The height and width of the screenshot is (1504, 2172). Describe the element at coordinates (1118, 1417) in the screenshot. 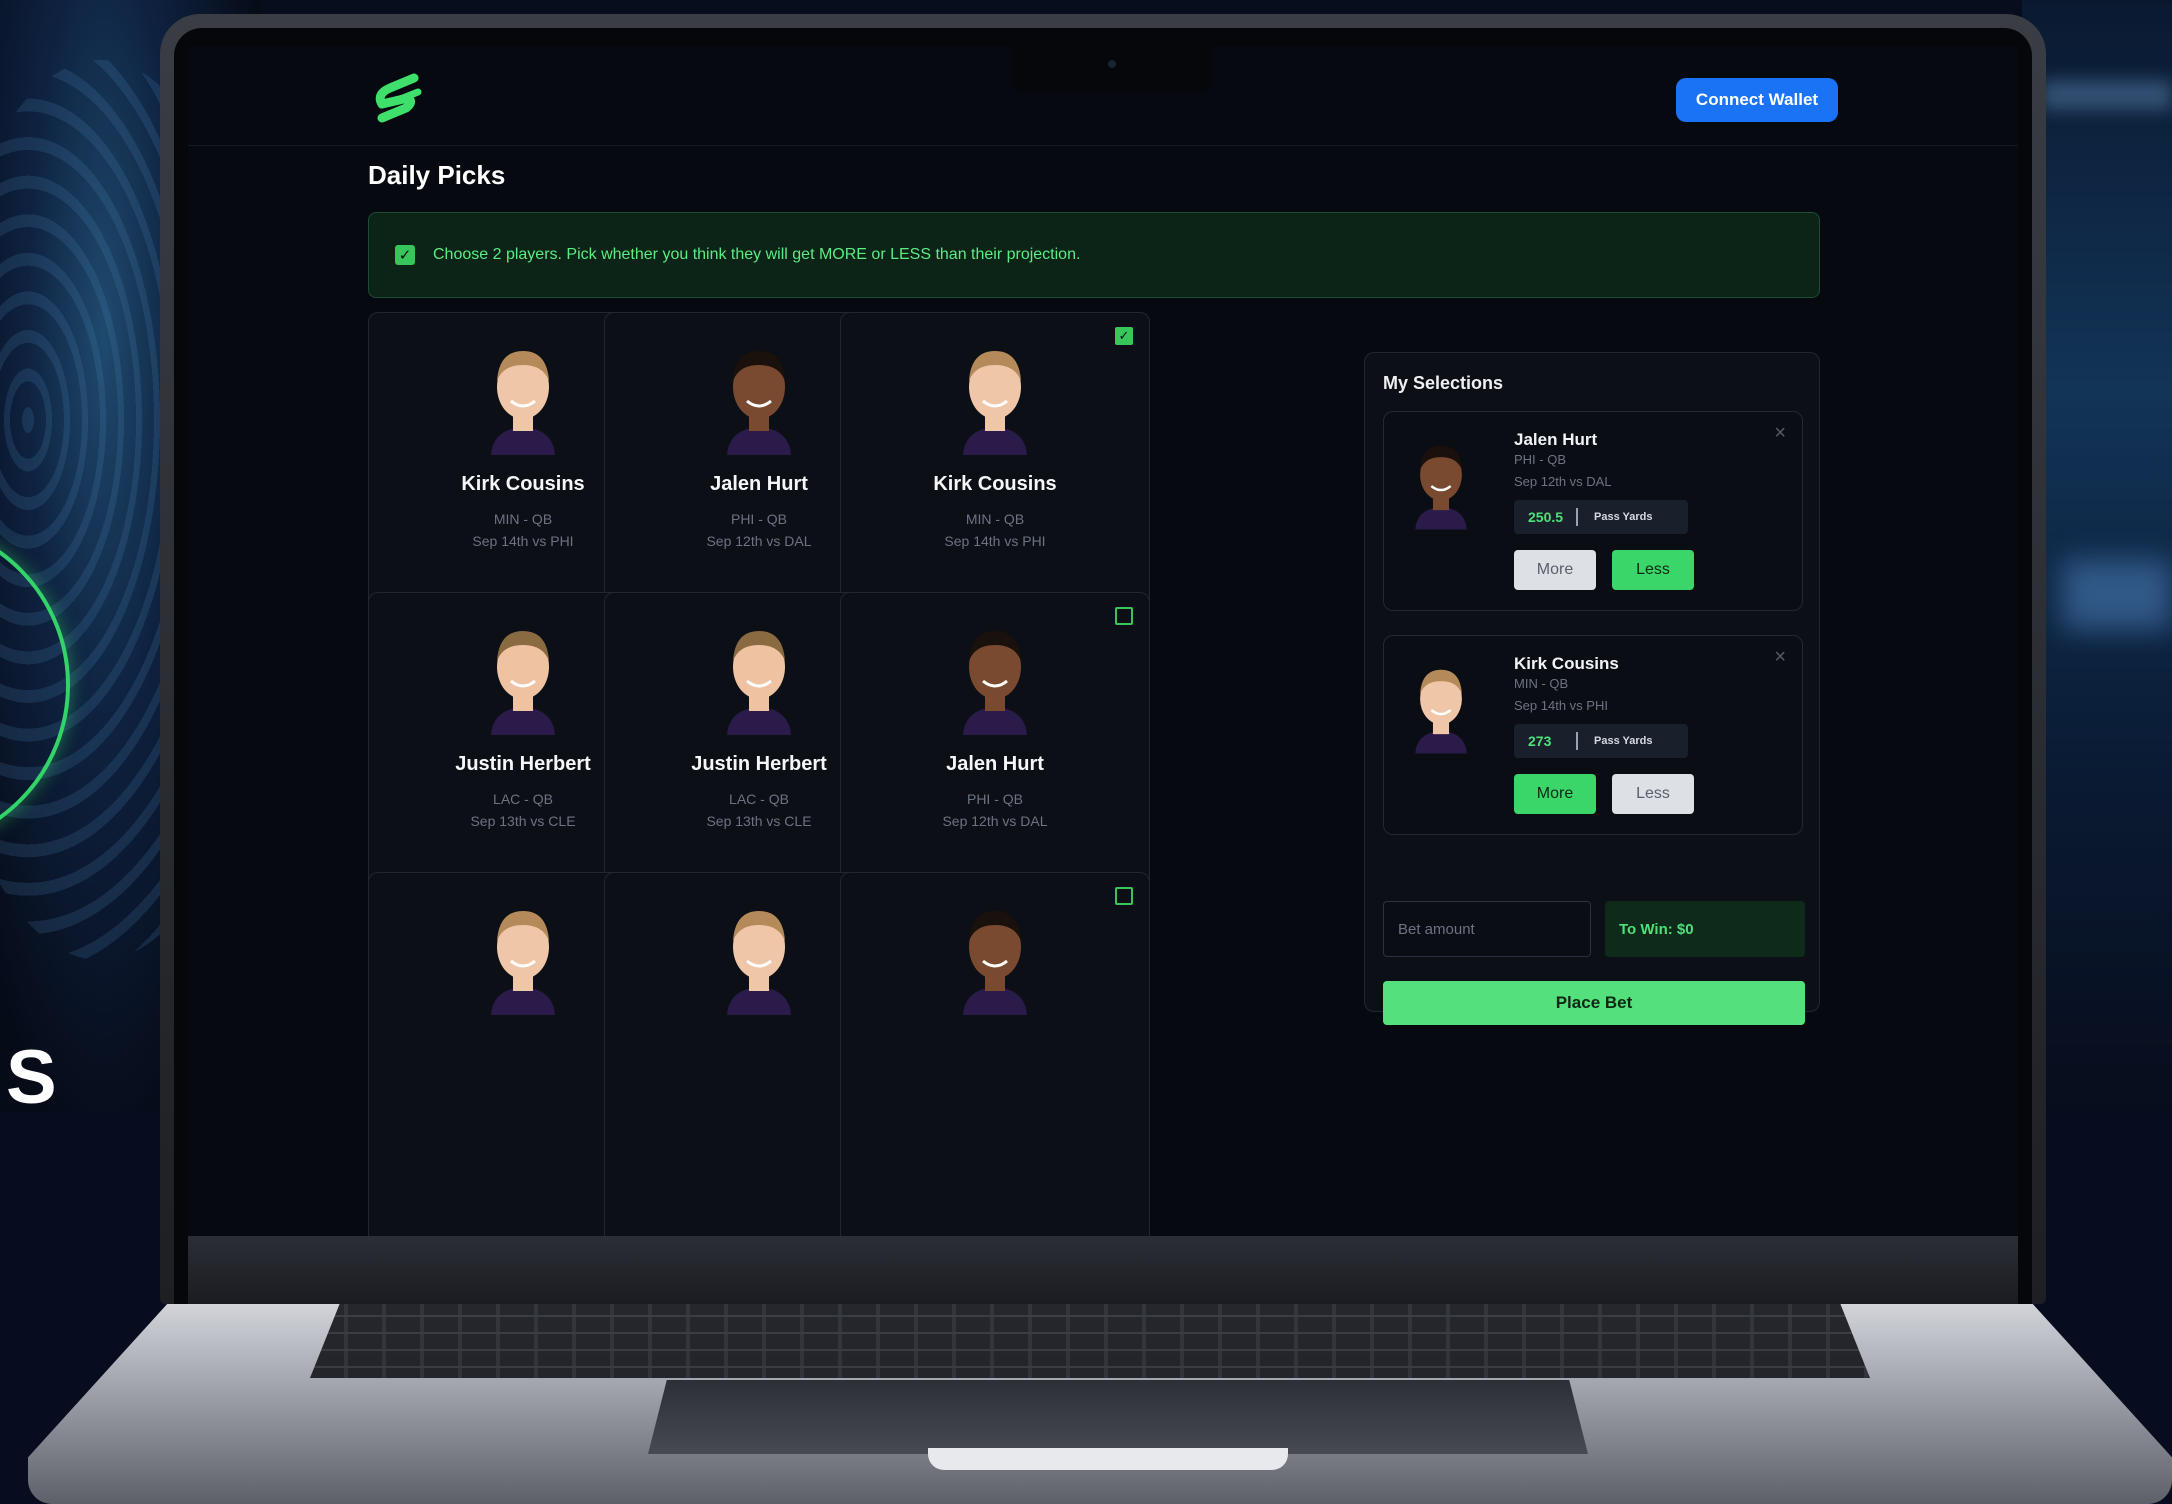

I see `laptop-trackpad` at that location.